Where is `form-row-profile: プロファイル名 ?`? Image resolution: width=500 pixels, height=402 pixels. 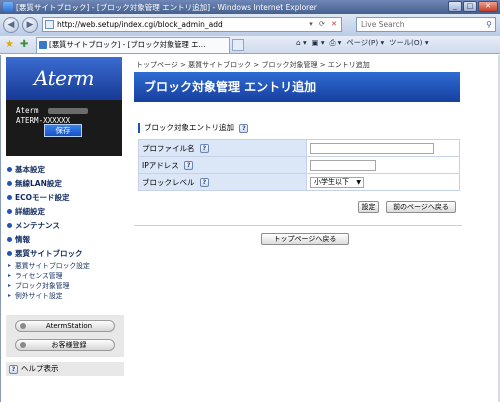 form-row-profile: プロファイル名 ? is located at coordinates (299, 148).